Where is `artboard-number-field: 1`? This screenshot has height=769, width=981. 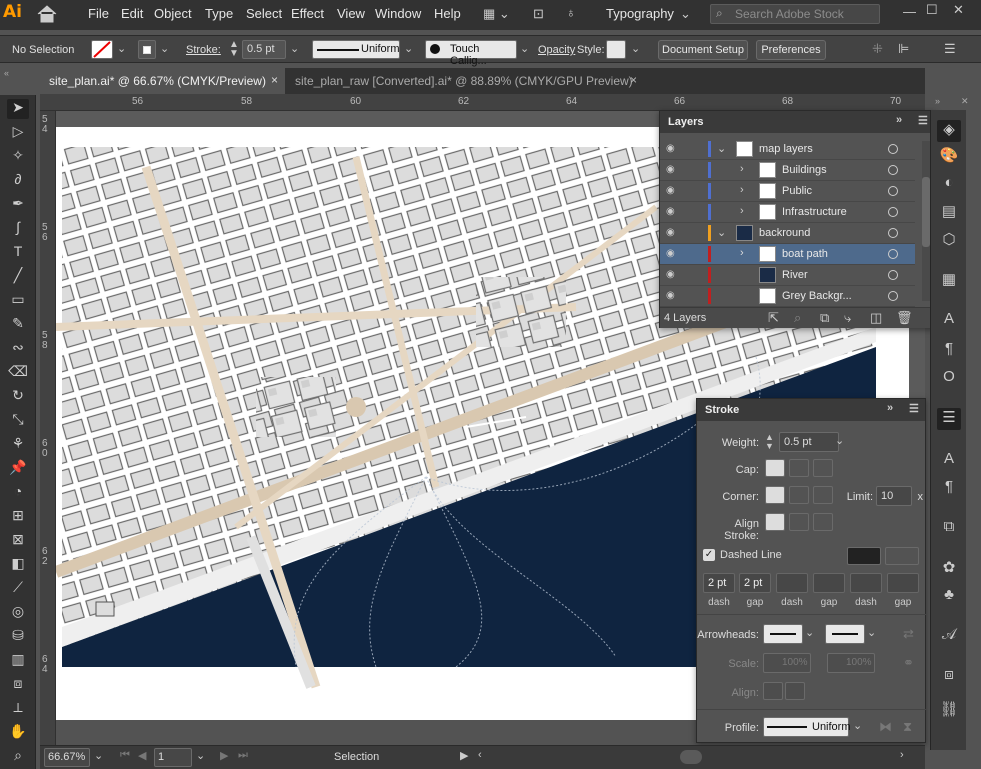 artboard-number-field: 1 is located at coordinates (173, 757).